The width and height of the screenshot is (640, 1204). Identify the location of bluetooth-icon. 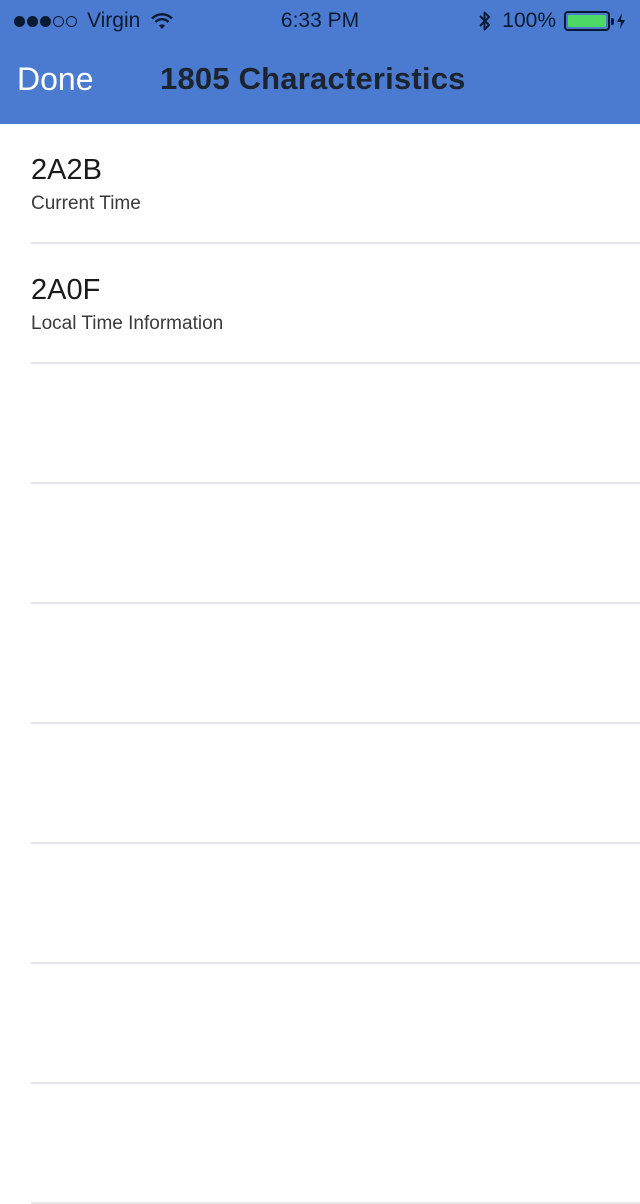
(485, 21).